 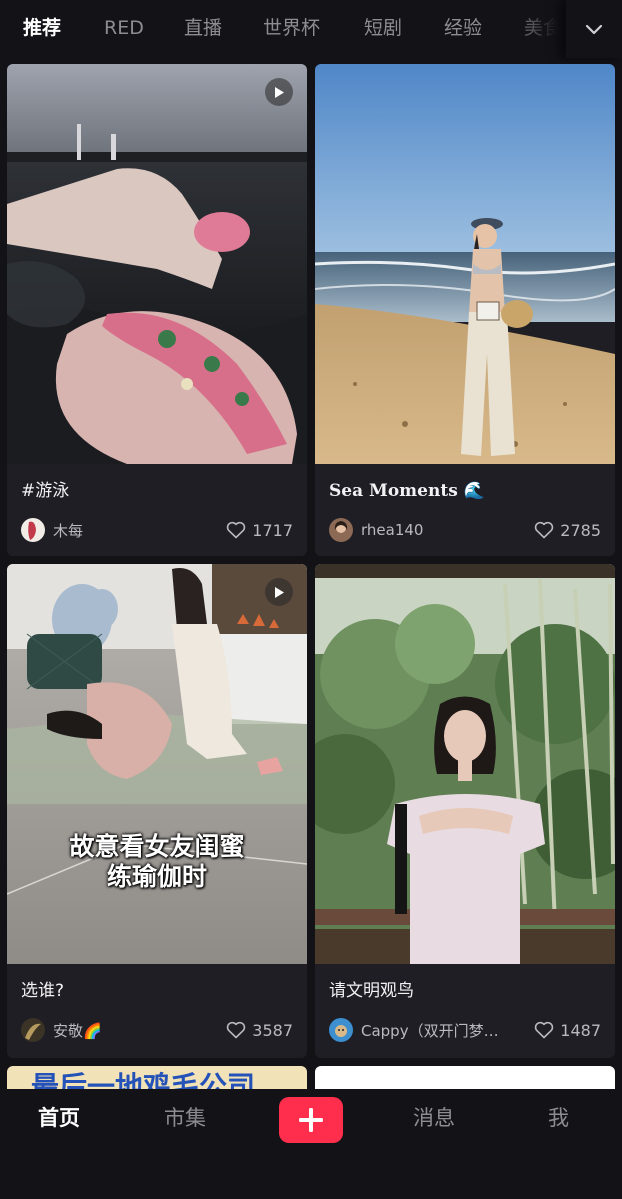 I want to click on publish-button, so click(x=311, y=1120).